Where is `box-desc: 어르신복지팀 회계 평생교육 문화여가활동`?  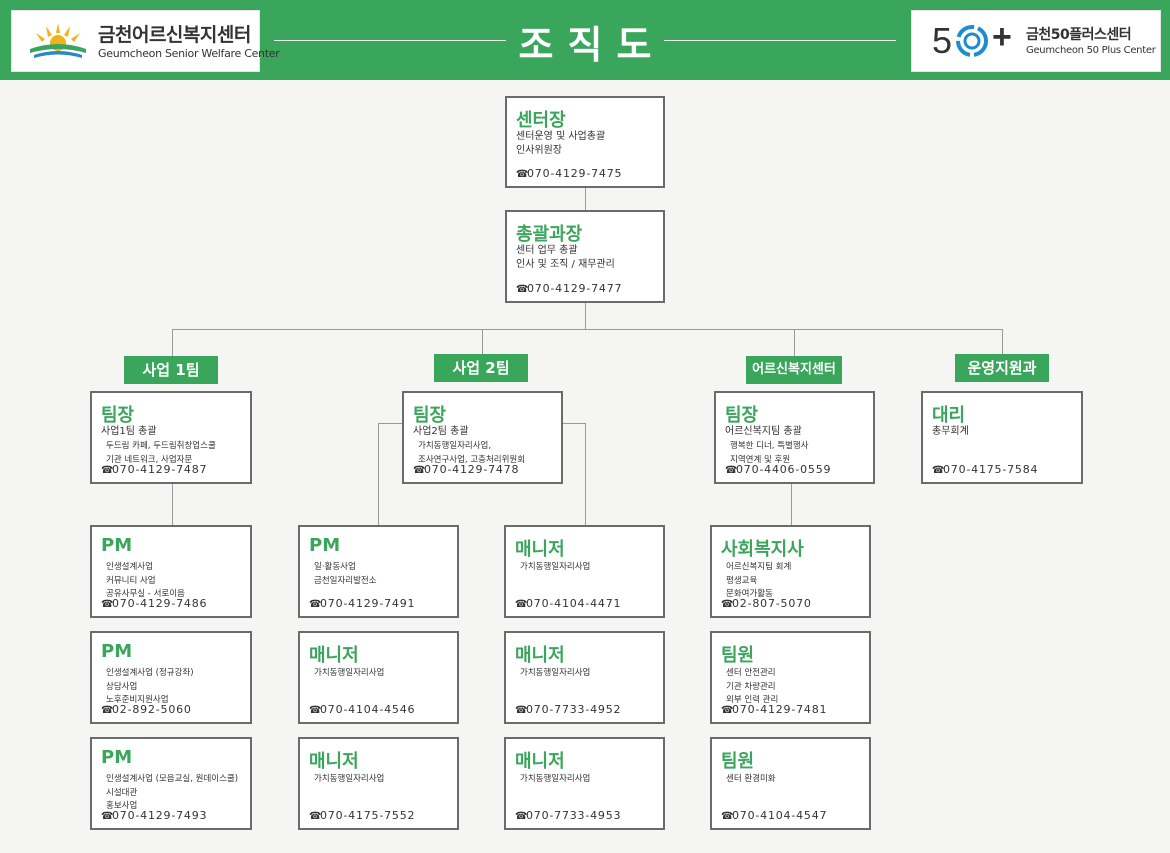
box-desc: 어르신복지팀 회계 평생교육 문화여가활동 is located at coordinates (759, 580).